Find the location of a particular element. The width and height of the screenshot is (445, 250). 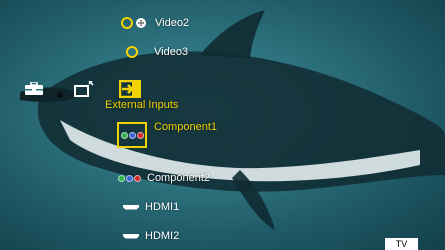

input-label-video2: Video2 is located at coordinates (172, 23).